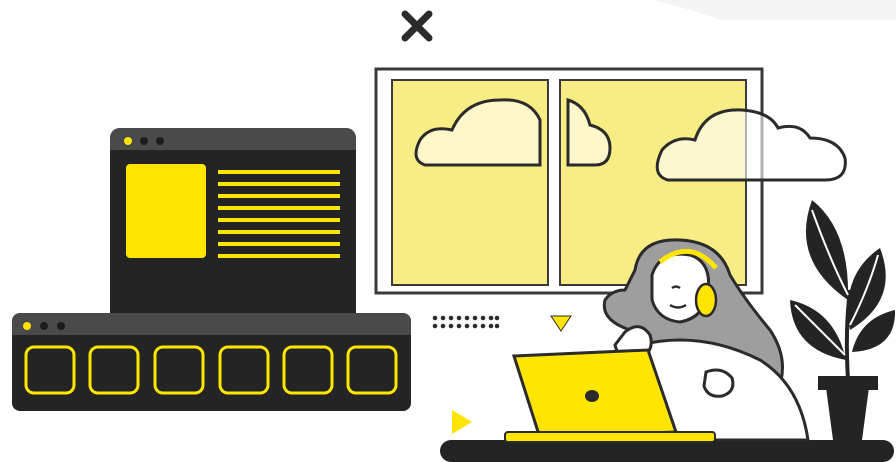 This screenshot has height=462, width=896. Describe the element at coordinates (417, 26) in the screenshot. I see `close-icon` at that location.